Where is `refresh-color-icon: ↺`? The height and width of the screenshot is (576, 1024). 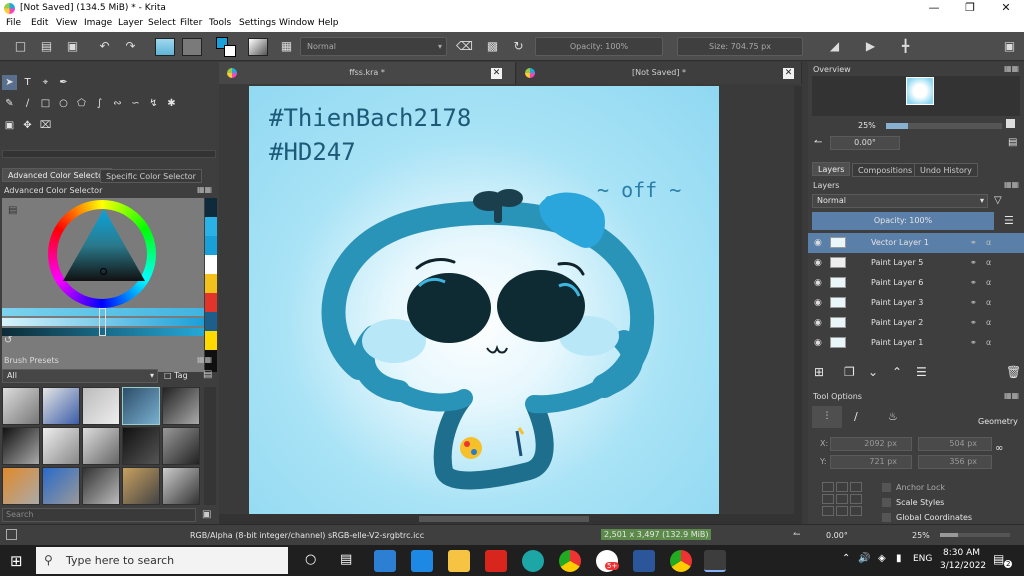
refresh-color-icon: ↺ is located at coordinates (8, 340).